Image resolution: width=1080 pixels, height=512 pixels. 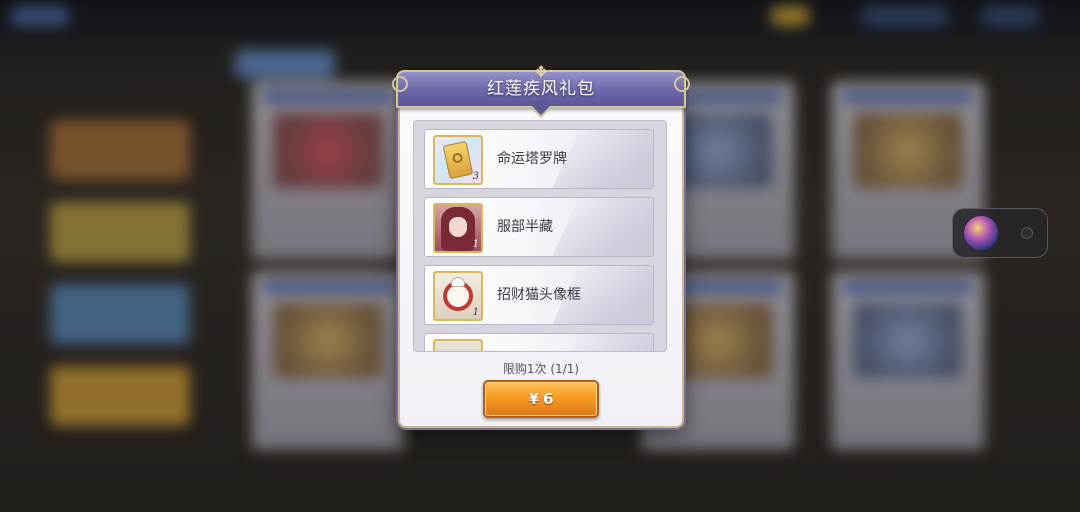 I want to click on avatar, so click(x=981, y=233).